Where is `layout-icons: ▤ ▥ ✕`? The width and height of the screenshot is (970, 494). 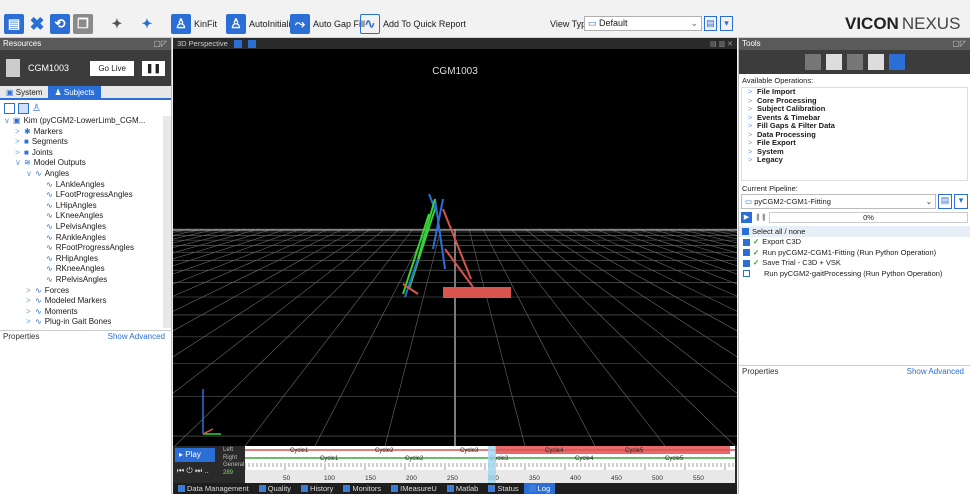
layout-icons: ▤ ▥ ✕ is located at coordinates (721, 44).